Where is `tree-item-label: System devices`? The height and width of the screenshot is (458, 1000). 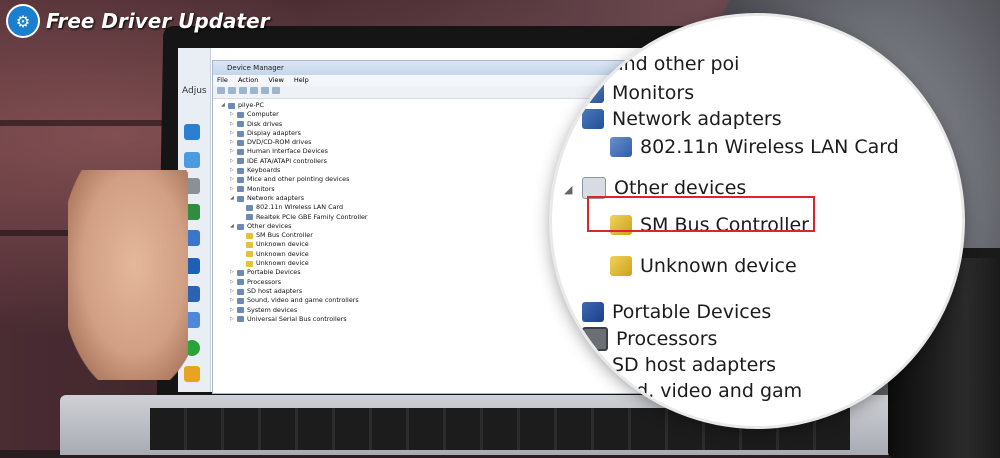 tree-item-label: System devices is located at coordinates (272, 309).